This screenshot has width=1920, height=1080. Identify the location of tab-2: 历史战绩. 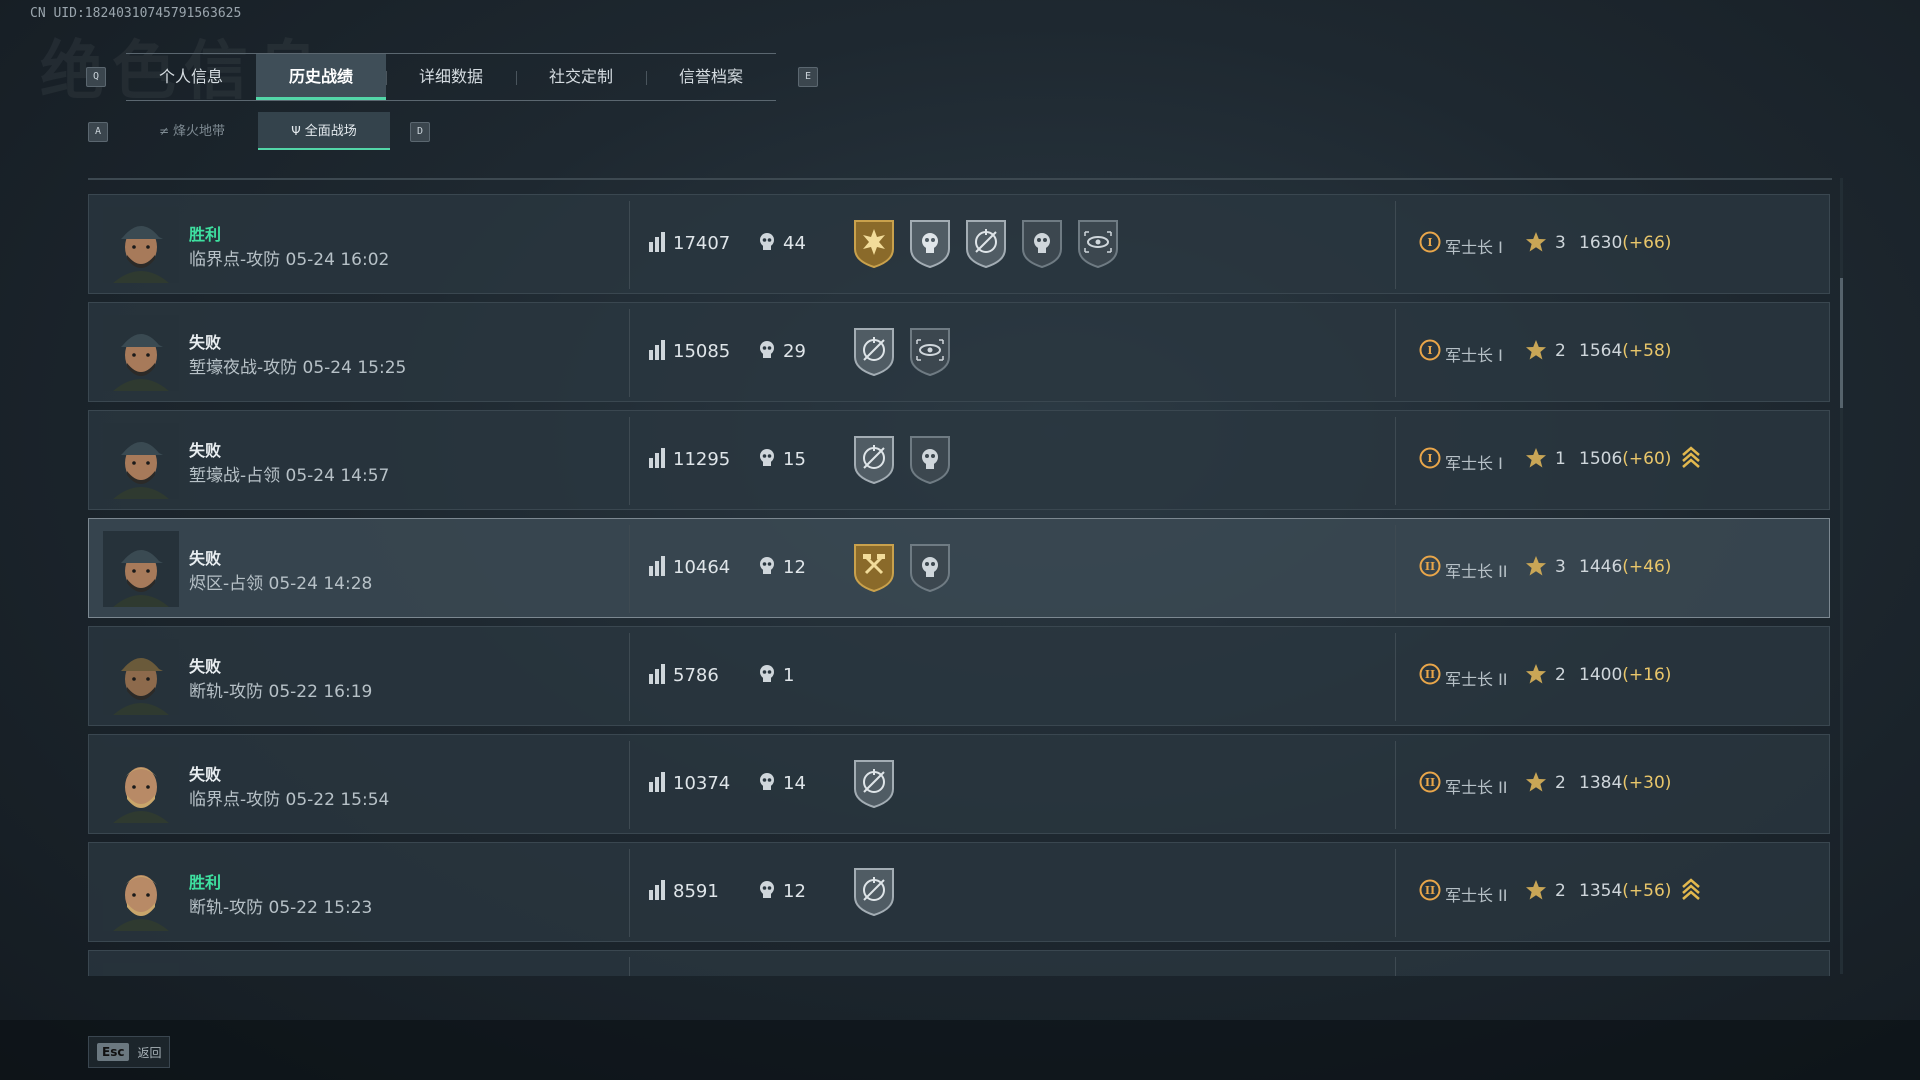
(321, 77).